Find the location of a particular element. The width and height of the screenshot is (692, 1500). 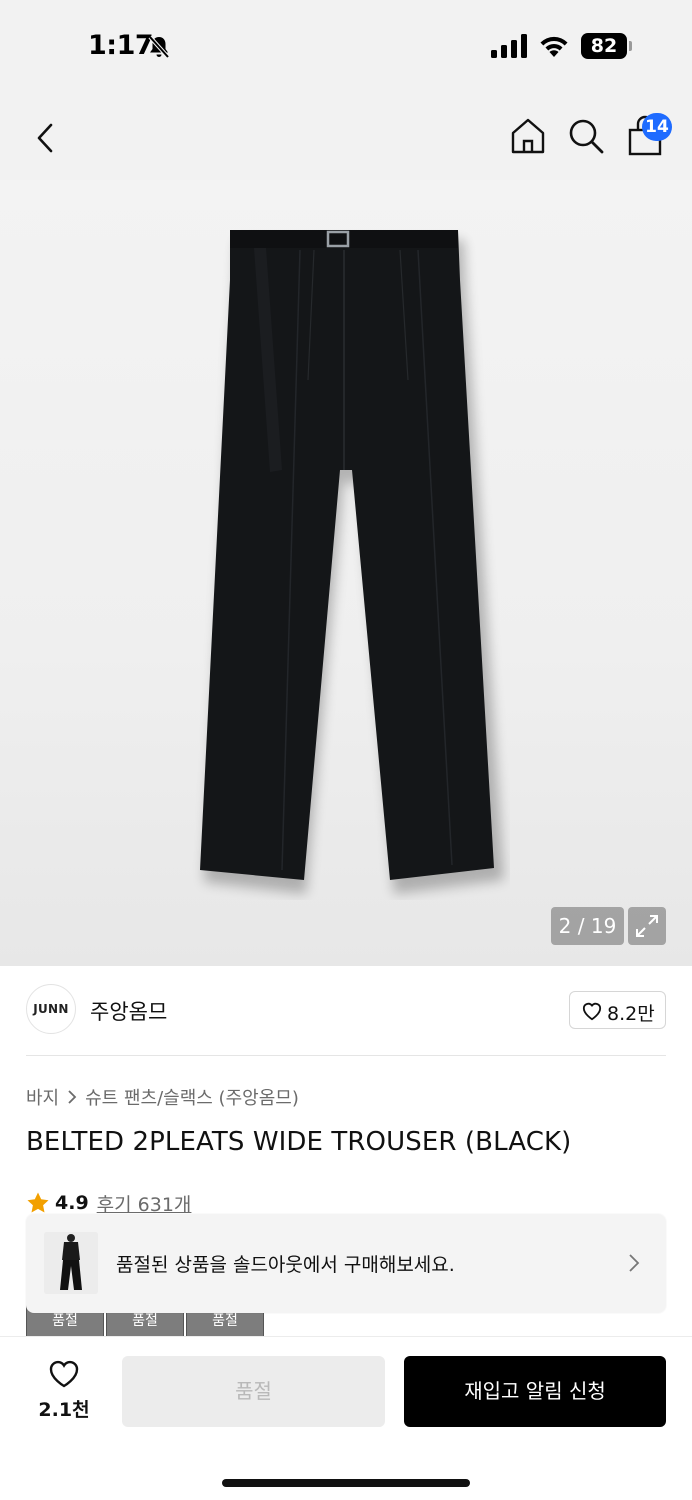

status-time: 1:17 is located at coordinates (121, 45).